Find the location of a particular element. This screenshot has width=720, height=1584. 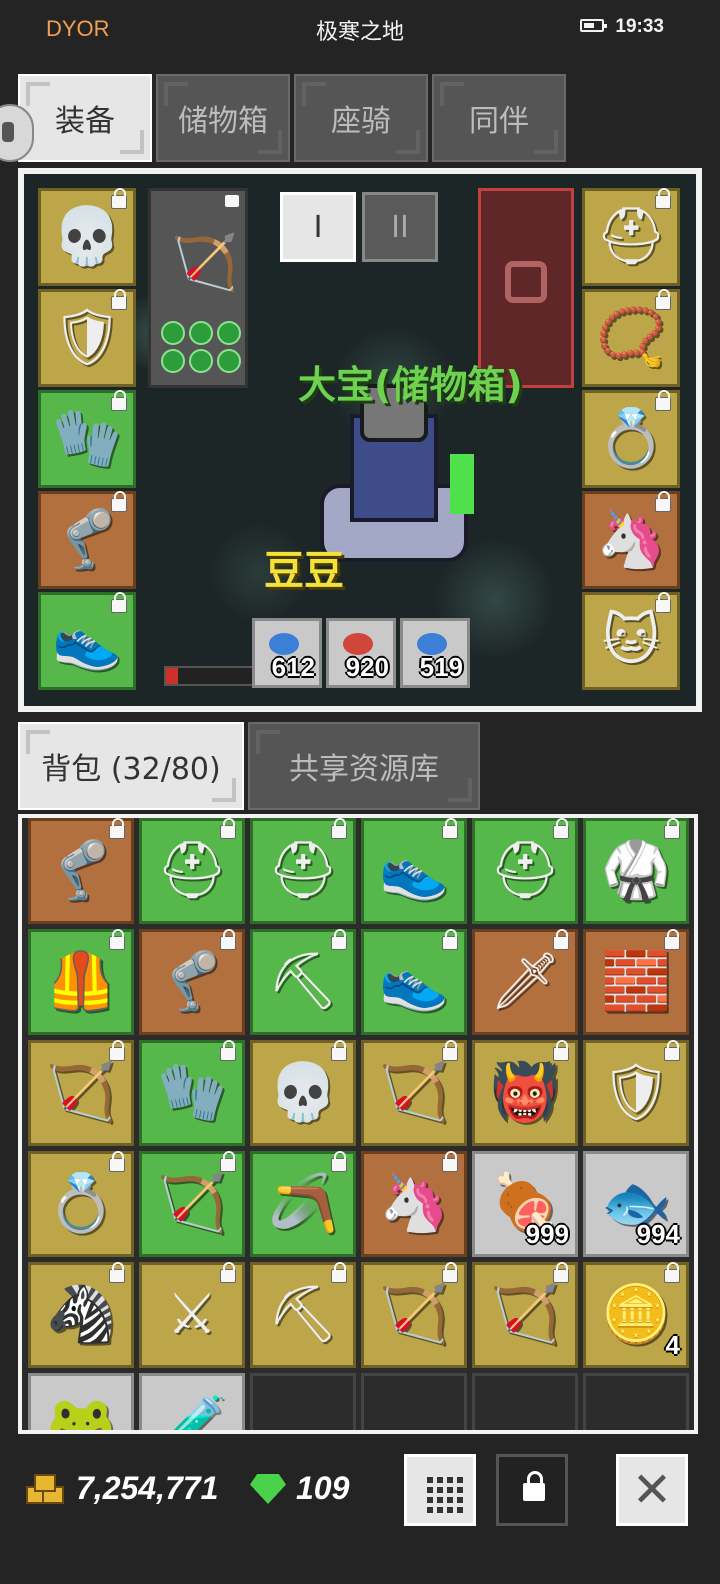

tab-companion: 同伴 is located at coordinates (499, 118).